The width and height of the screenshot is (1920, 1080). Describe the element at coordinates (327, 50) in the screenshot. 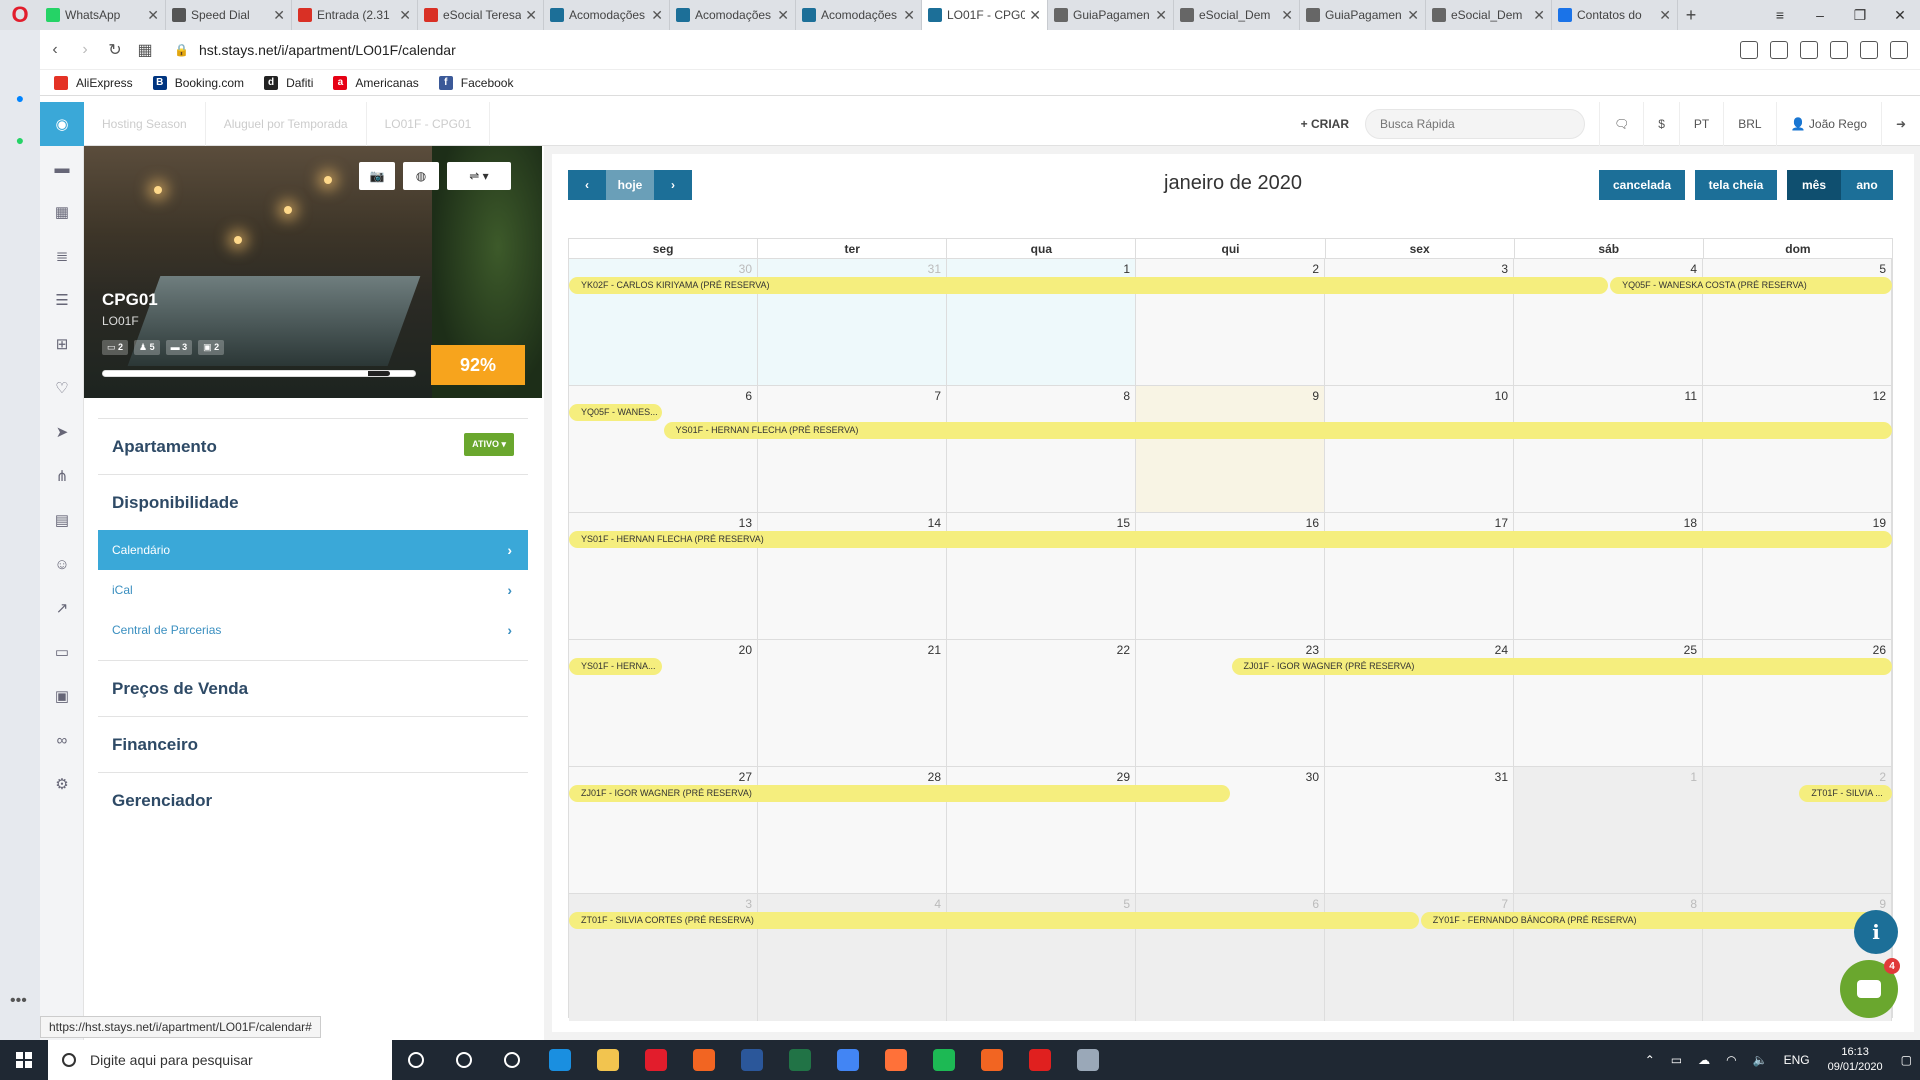

I see `url-field: hst.stays.net/i/apartment/LO01F/calendar` at that location.